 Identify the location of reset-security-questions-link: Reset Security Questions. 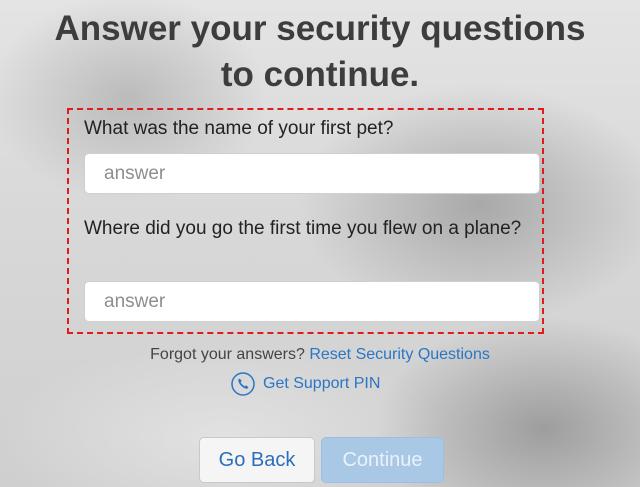
(399, 354).